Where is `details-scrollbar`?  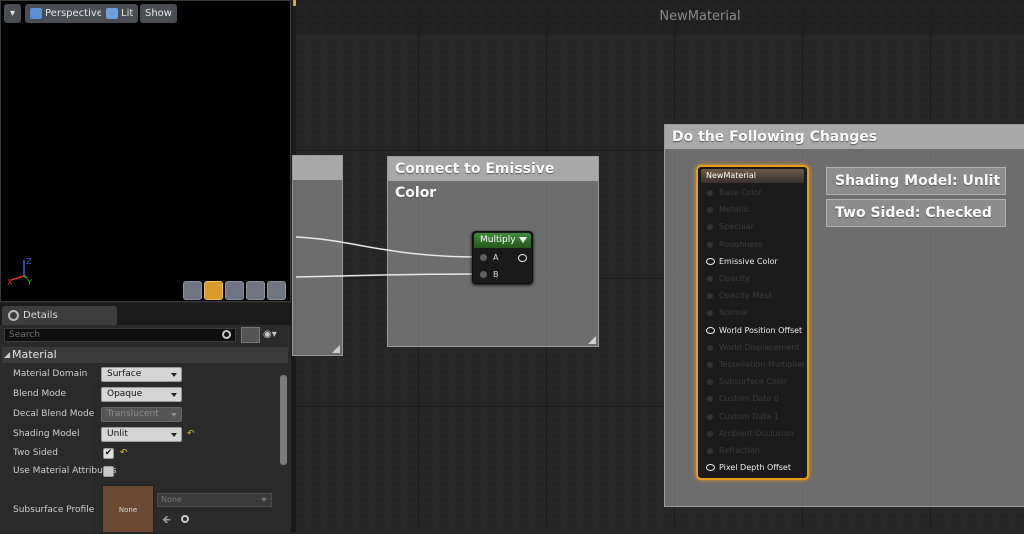
details-scrollbar is located at coordinates (283, 420).